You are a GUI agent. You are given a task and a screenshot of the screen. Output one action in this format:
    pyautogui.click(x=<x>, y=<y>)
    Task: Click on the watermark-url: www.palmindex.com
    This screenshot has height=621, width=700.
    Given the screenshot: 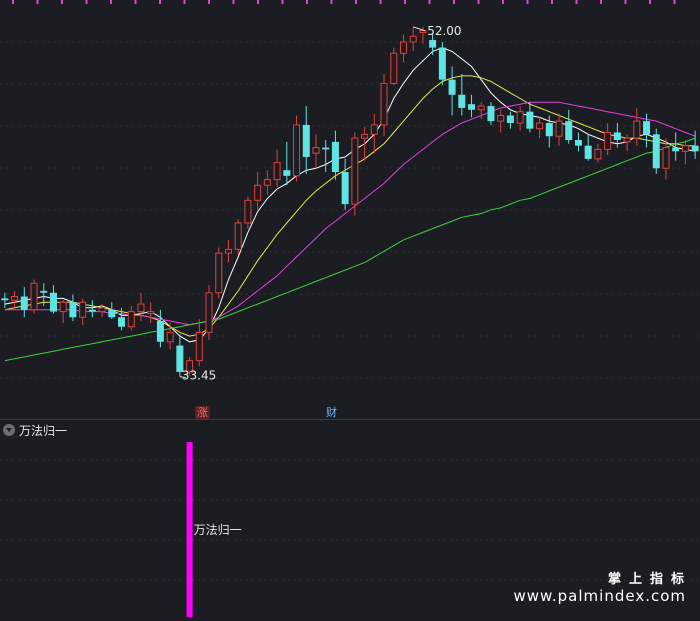 What is the action you would take?
    pyautogui.click(x=599, y=596)
    